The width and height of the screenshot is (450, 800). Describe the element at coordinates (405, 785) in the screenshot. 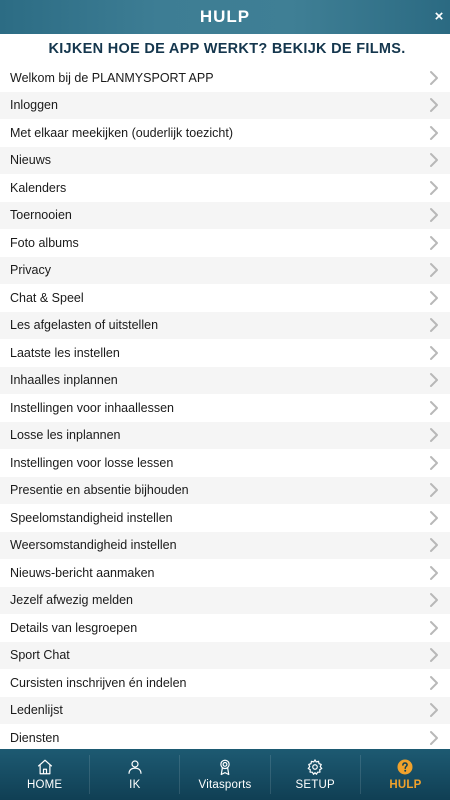

I see `tab-label: HULP` at that location.